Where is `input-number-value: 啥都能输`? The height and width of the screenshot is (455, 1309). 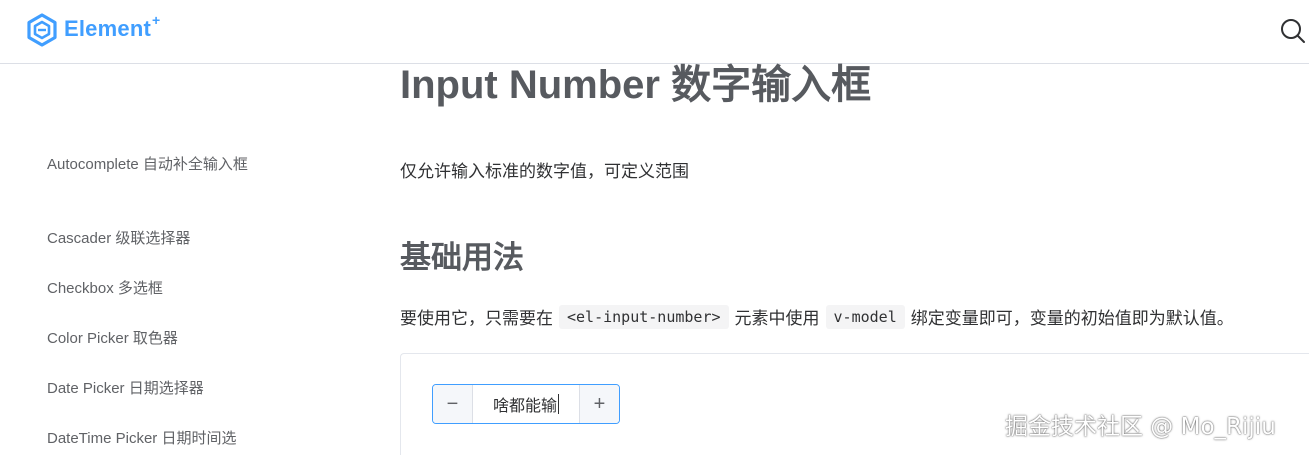 input-number-value: 啥都能输 is located at coordinates (524, 406).